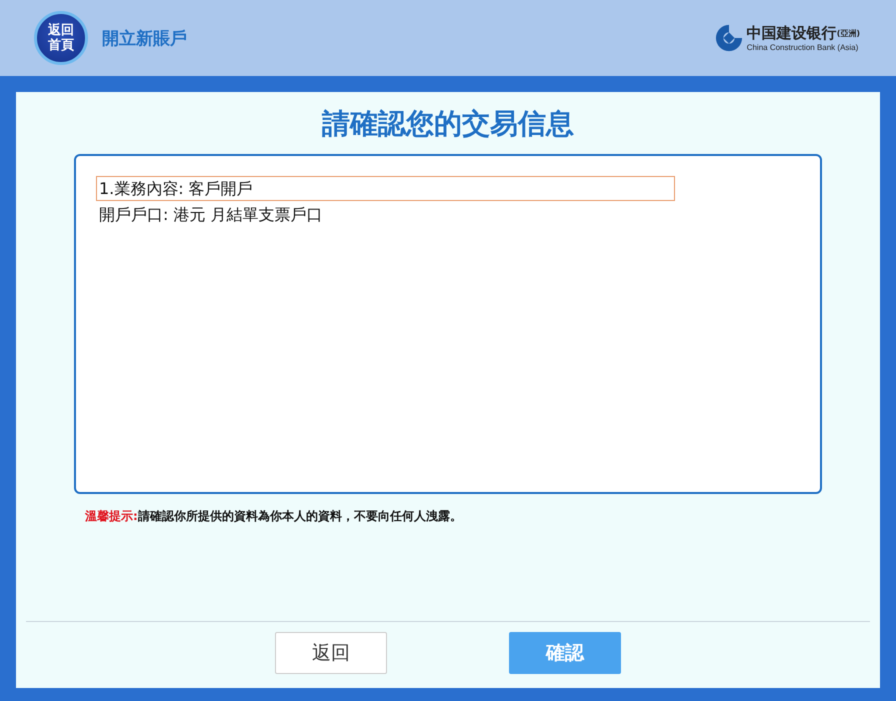 The width and height of the screenshot is (896, 701). I want to click on logo-icon, so click(728, 38).